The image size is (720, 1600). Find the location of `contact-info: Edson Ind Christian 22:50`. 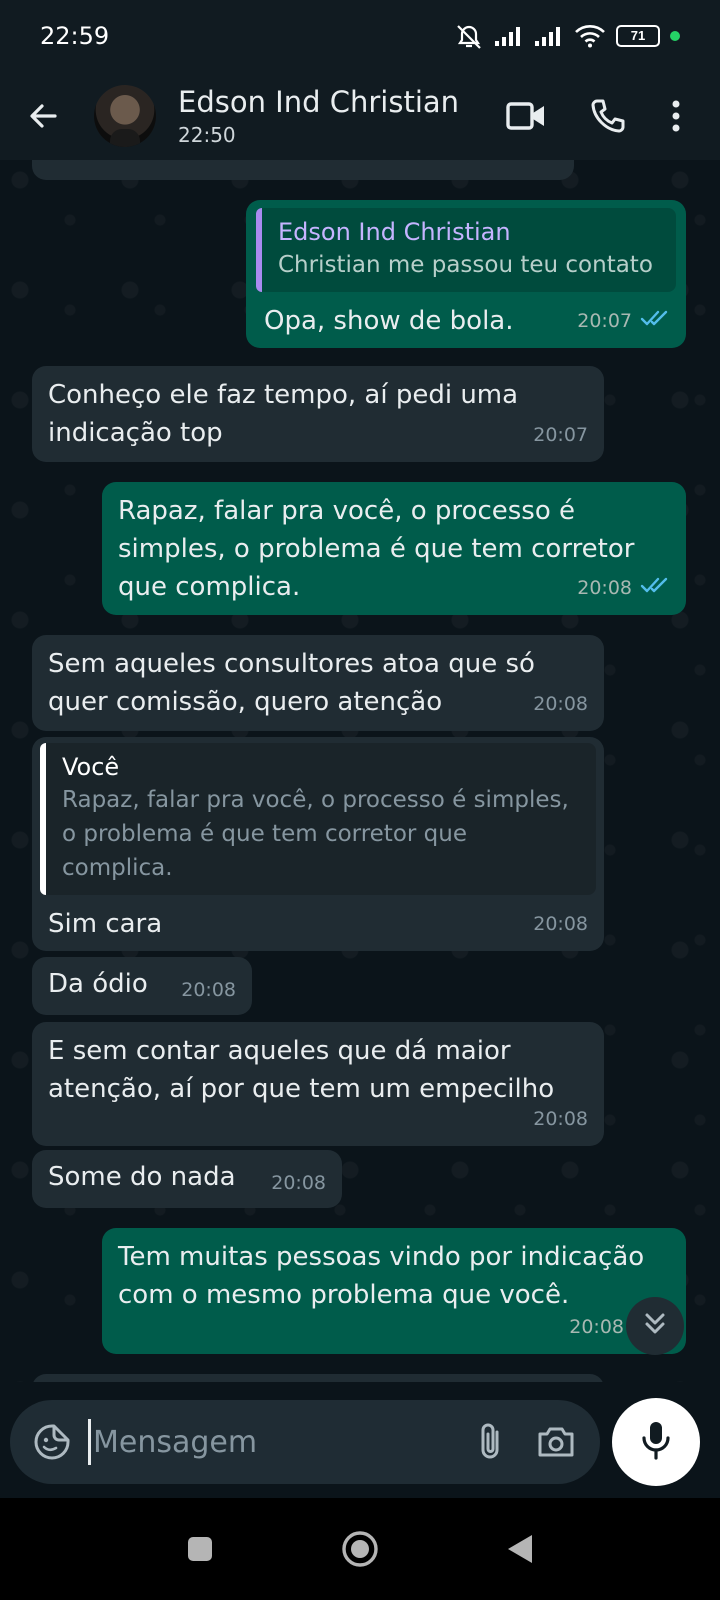

contact-info: Edson Ind Christian 22:50 is located at coordinates (323, 116).